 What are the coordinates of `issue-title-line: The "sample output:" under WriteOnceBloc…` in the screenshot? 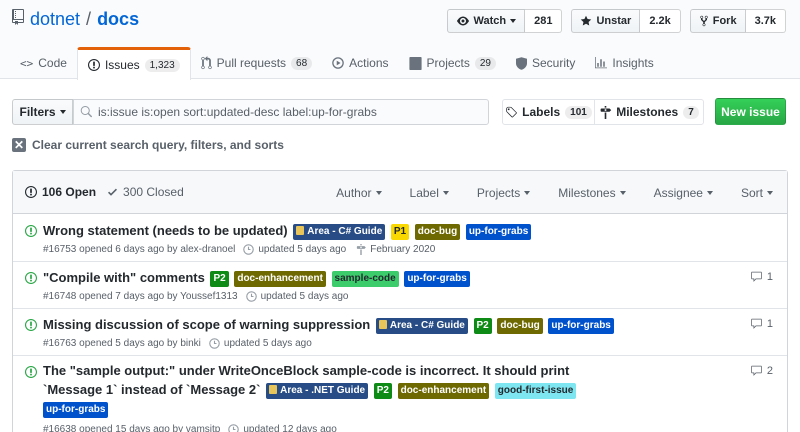 It's located at (393, 371).